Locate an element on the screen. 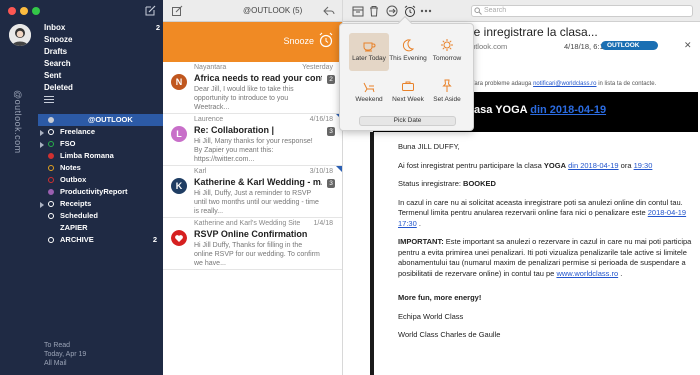 The image size is (700, 375). reply-icon is located at coordinates (329, 11).